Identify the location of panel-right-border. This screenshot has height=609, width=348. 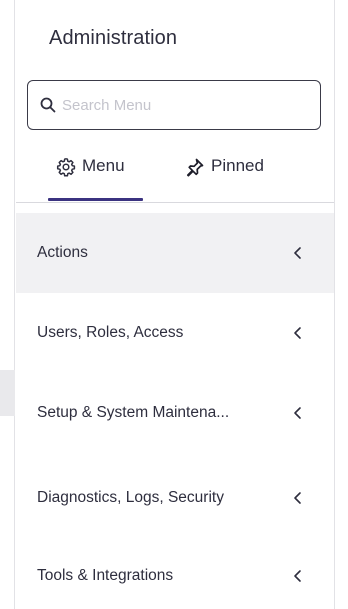
(334, 304).